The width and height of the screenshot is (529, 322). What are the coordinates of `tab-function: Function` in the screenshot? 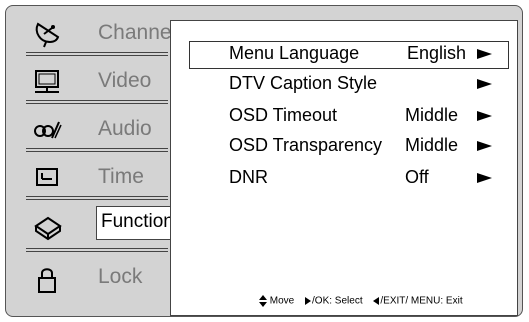 It's located at (104, 228).